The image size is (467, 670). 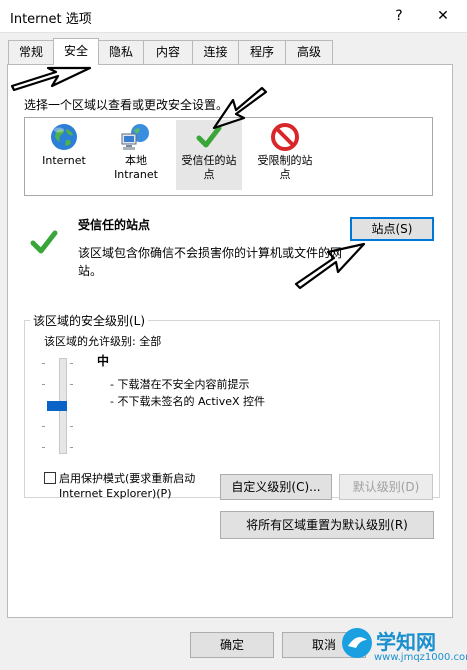 What do you see at coordinates (51, 79) in the screenshot?
I see `arrow-to-security-tab` at bounding box center [51, 79].